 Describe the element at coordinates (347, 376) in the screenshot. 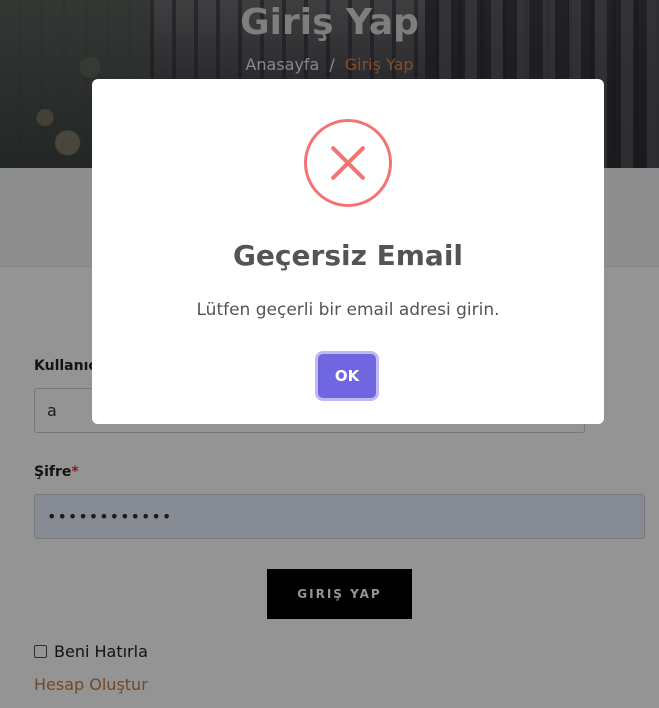

I see `ok-button: OK` at that location.